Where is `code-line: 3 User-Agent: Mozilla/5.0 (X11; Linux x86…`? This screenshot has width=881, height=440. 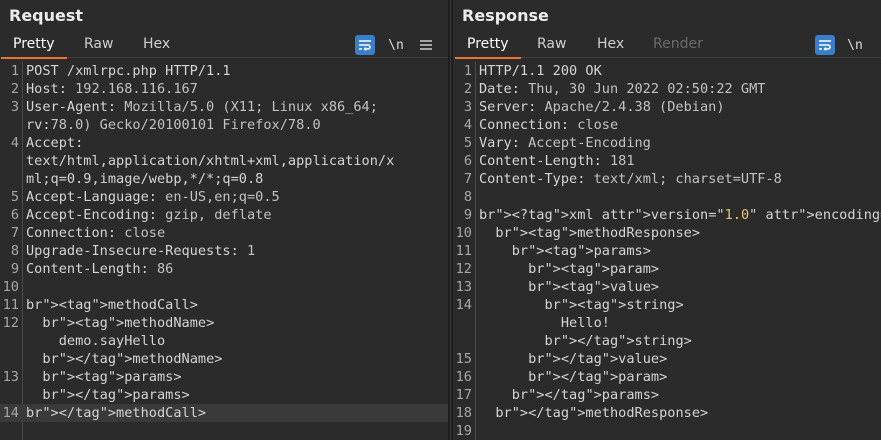 code-line: 3 User-Agent: Mozilla/5.0 (X11; Linux x86… is located at coordinates (224, 107).